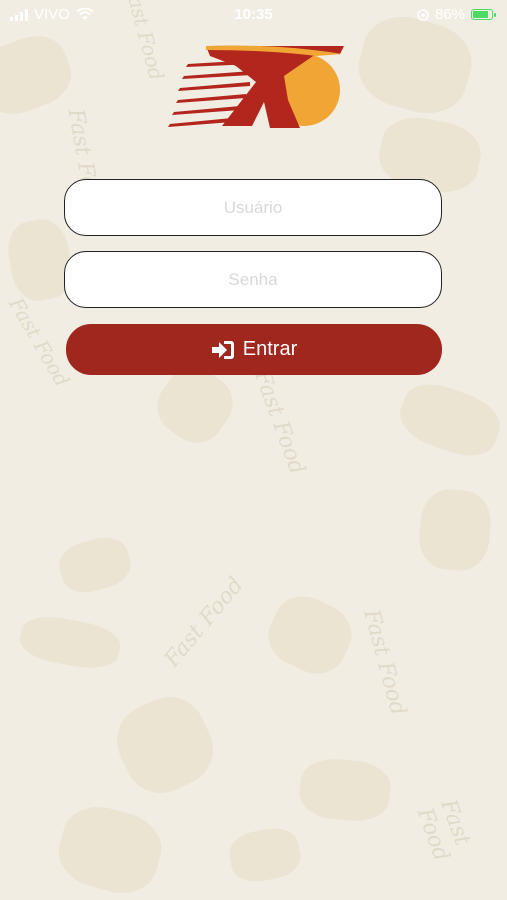 This screenshot has width=507, height=900. Describe the element at coordinates (449, 14) in the screenshot. I see `battery-percent: 86%` at that location.